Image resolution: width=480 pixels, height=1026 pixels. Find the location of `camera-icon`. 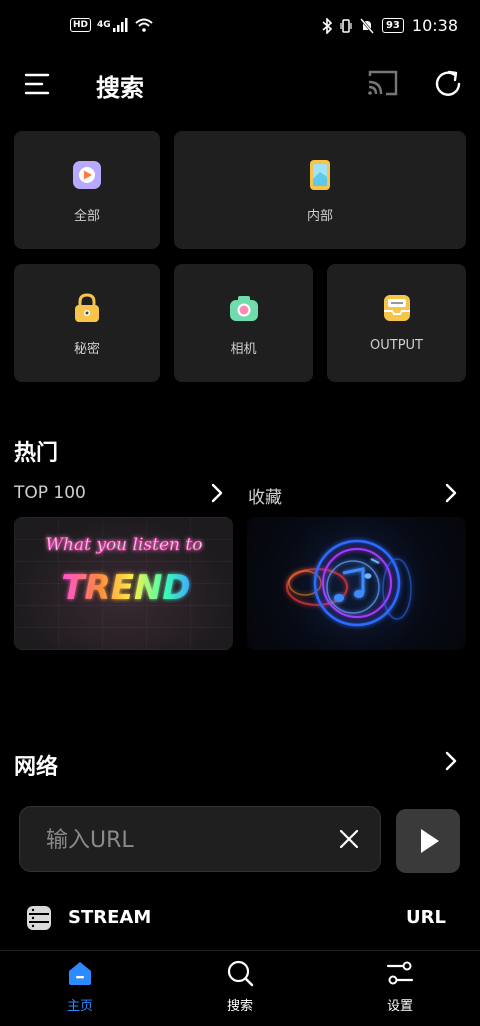

camera-icon is located at coordinates (243, 308).